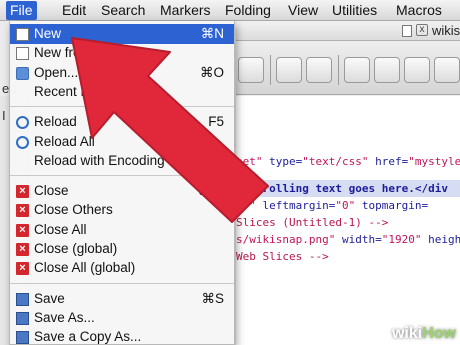  I want to click on code-token: "1920", so click(405, 239).